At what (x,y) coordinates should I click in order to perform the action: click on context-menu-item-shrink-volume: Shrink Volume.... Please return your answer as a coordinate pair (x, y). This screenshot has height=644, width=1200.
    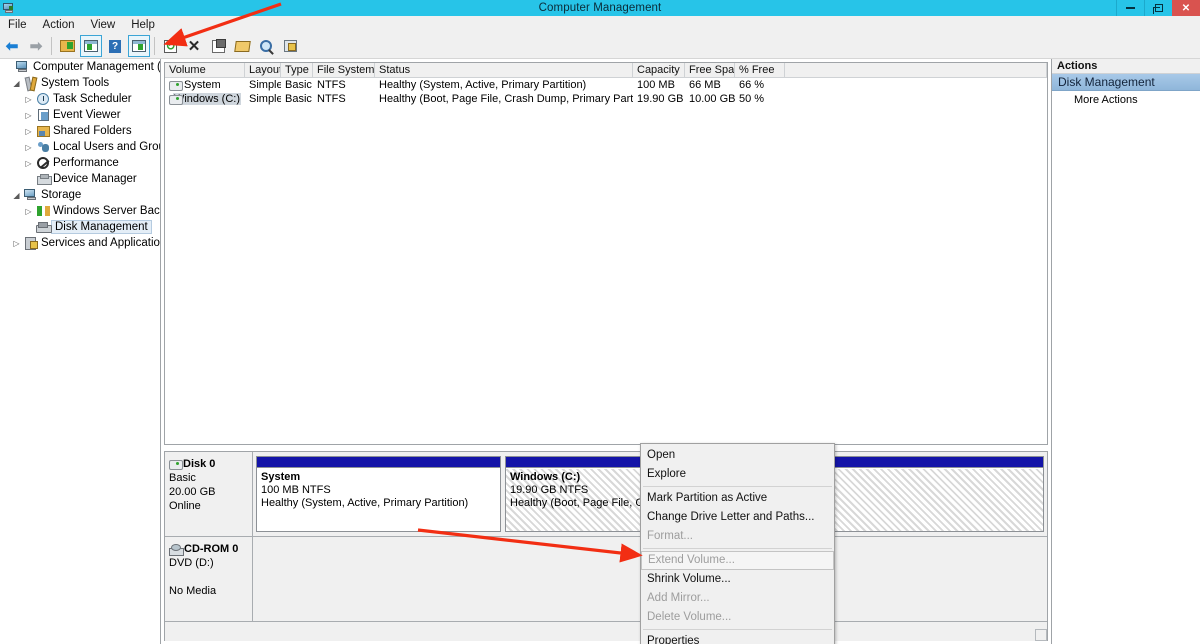
    Looking at the image, I should click on (737, 579).